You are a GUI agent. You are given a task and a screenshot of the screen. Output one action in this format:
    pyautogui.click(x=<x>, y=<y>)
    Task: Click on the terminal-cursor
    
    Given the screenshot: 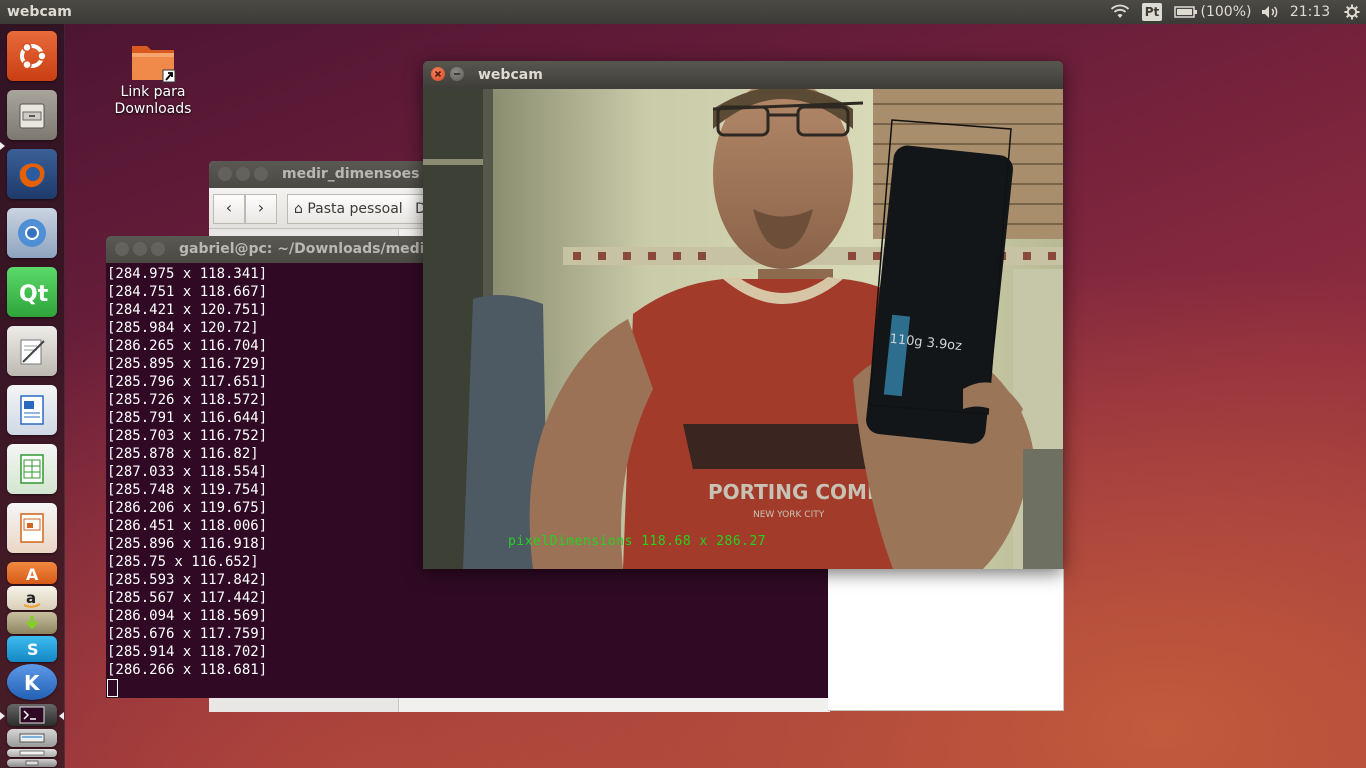 What is the action you would take?
    pyautogui.click(x=112, y=688)
    